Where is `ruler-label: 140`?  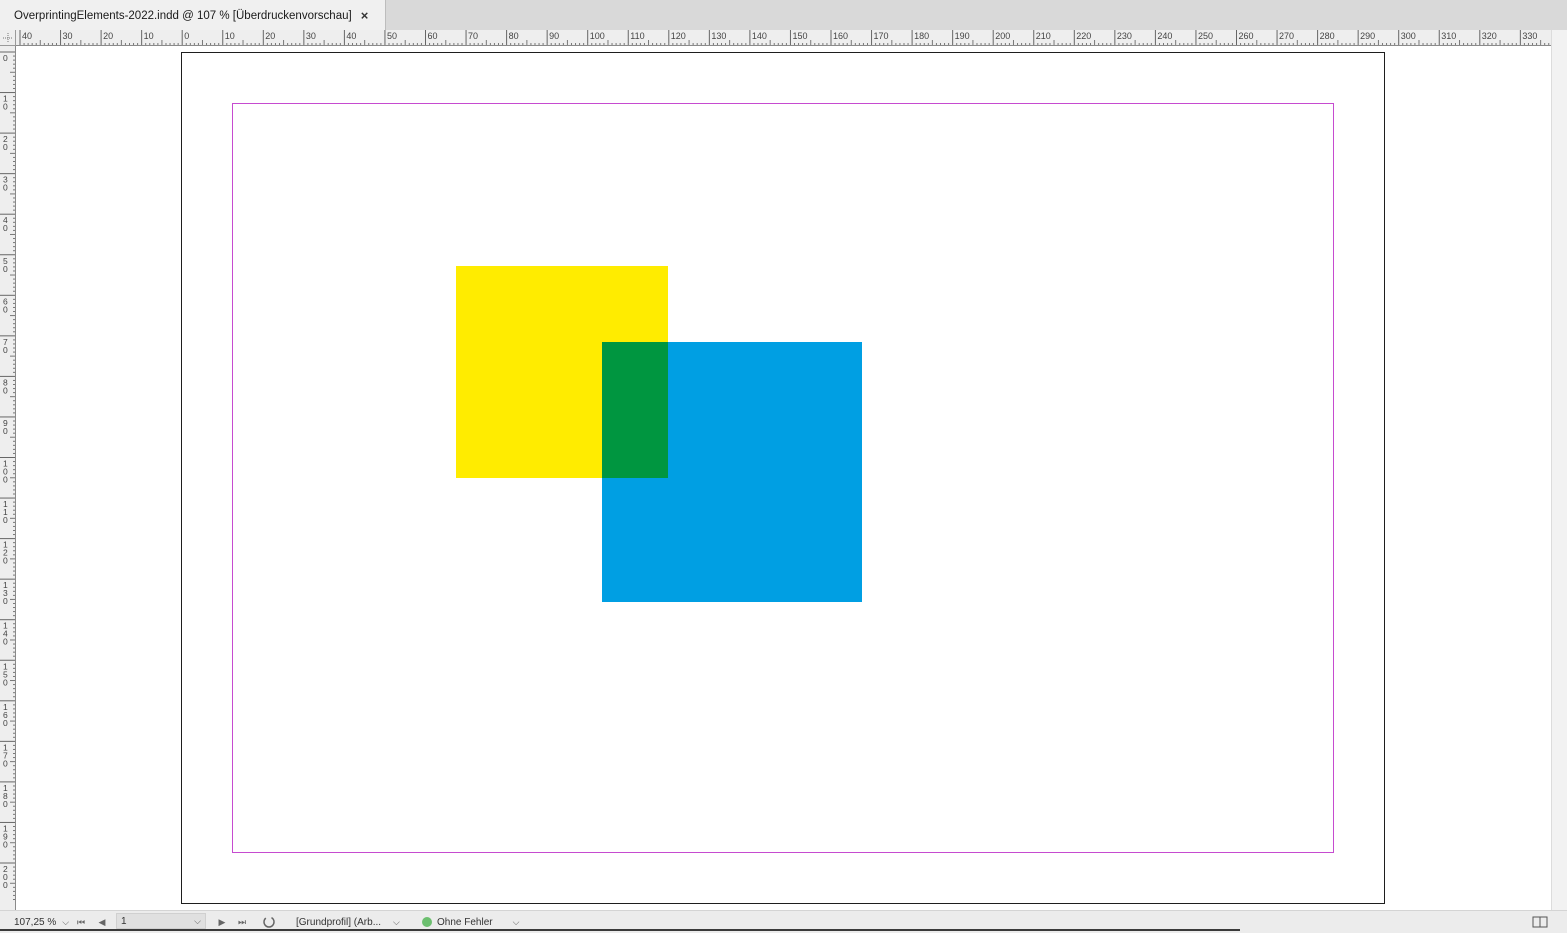 ruler-label: 140 is located at coordinates (759, 36).